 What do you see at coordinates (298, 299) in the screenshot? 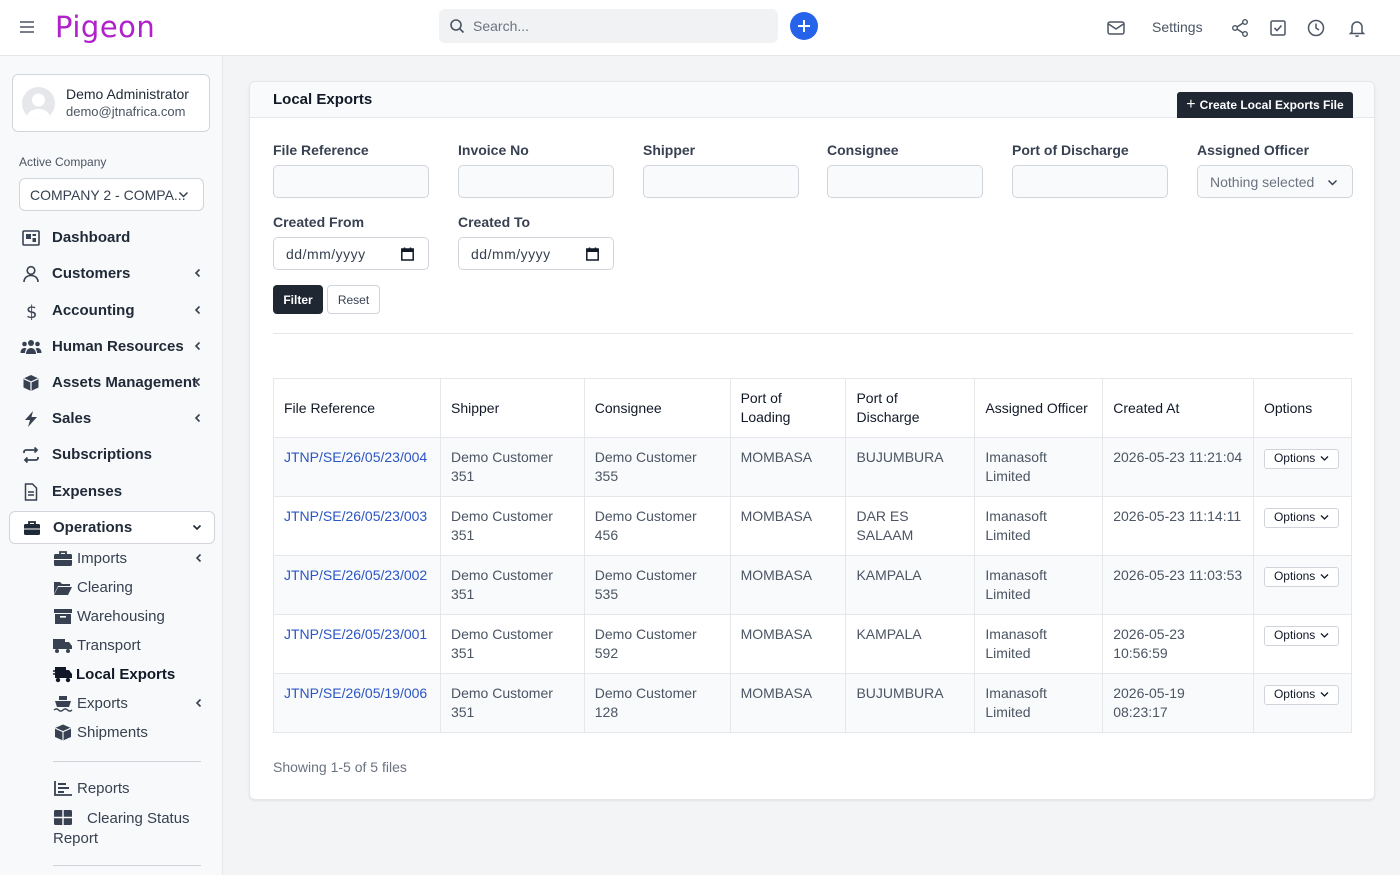
I see `filter-button: Filter` at bounding box center [298, 299].